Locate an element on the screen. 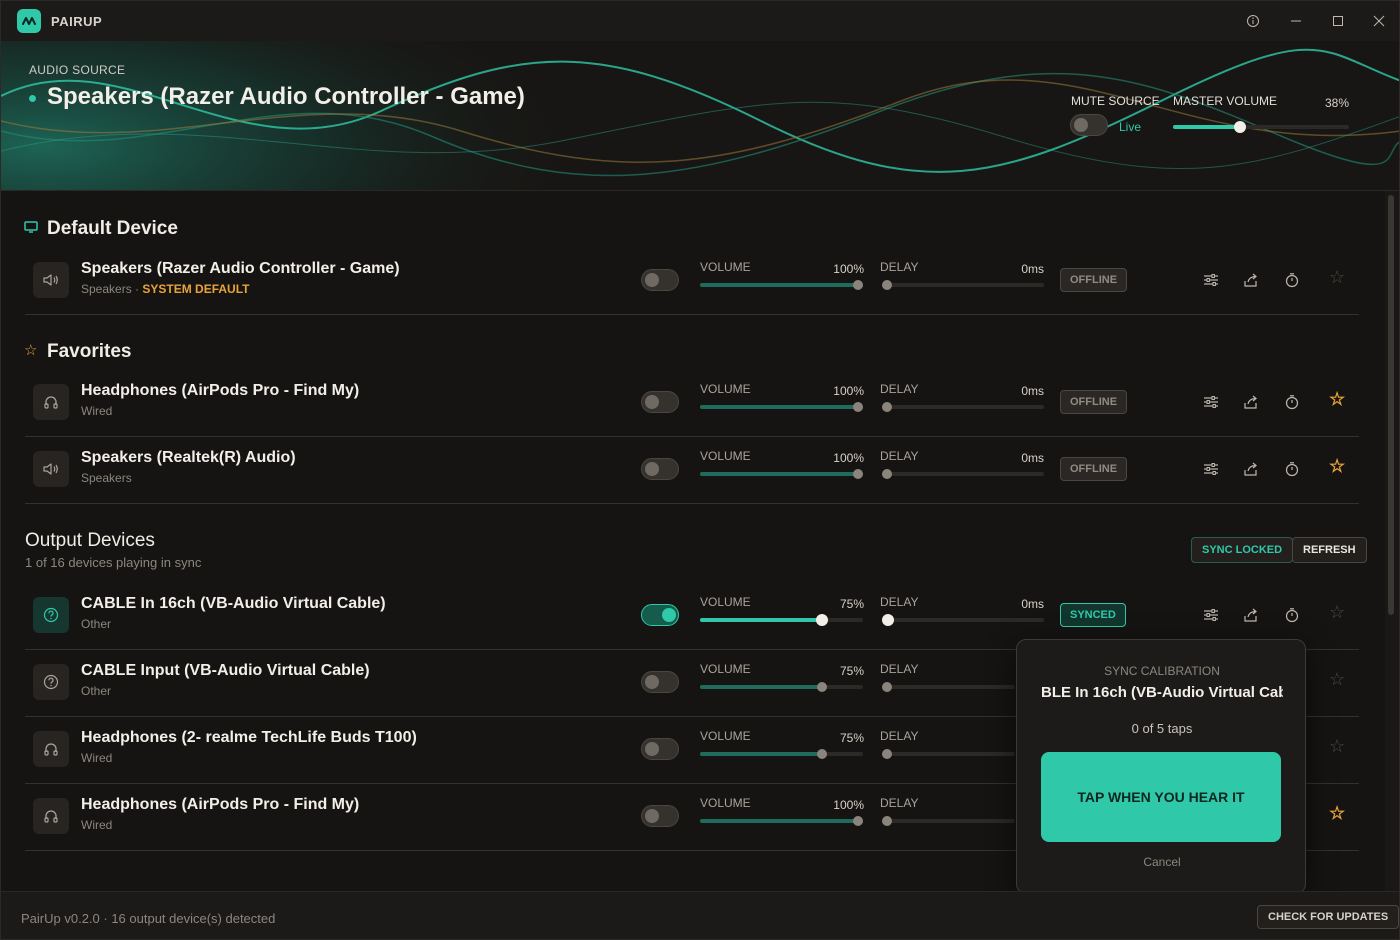  tap-when-you-hear-it-button: TAP WHEN YOU HEAR IT is located at coordinates (1161, 797).